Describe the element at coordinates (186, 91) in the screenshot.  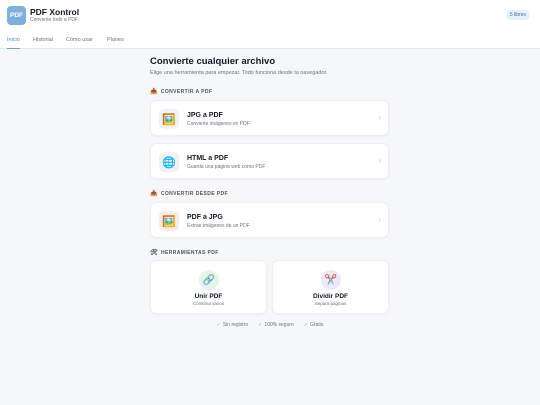
I see `section-label: CONVERTIR A PDF` at that location.